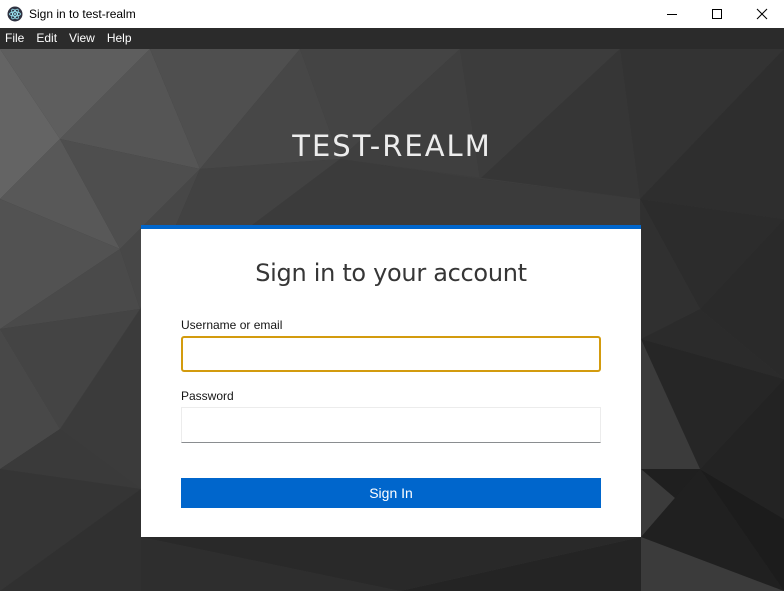 This screenshot has width=784, height=591. What do you see at coordinates (391, 425) in the screenshot?
I see `password-input` at bounding box center [391, 425].